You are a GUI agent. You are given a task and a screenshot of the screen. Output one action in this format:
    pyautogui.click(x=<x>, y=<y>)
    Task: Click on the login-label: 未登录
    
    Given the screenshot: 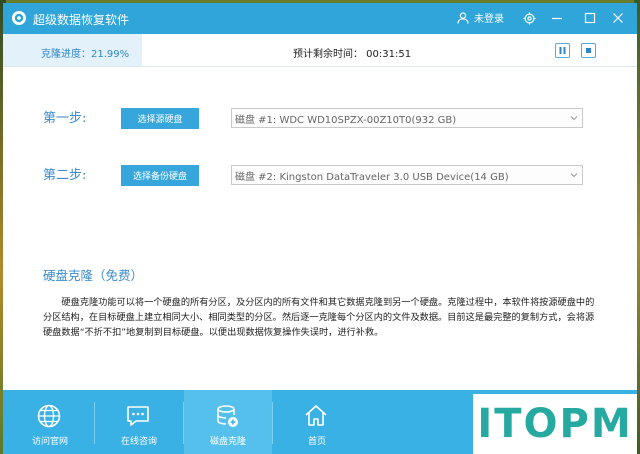 What is the action you would take?
    pyautogui.click(x=489, y=19)
    